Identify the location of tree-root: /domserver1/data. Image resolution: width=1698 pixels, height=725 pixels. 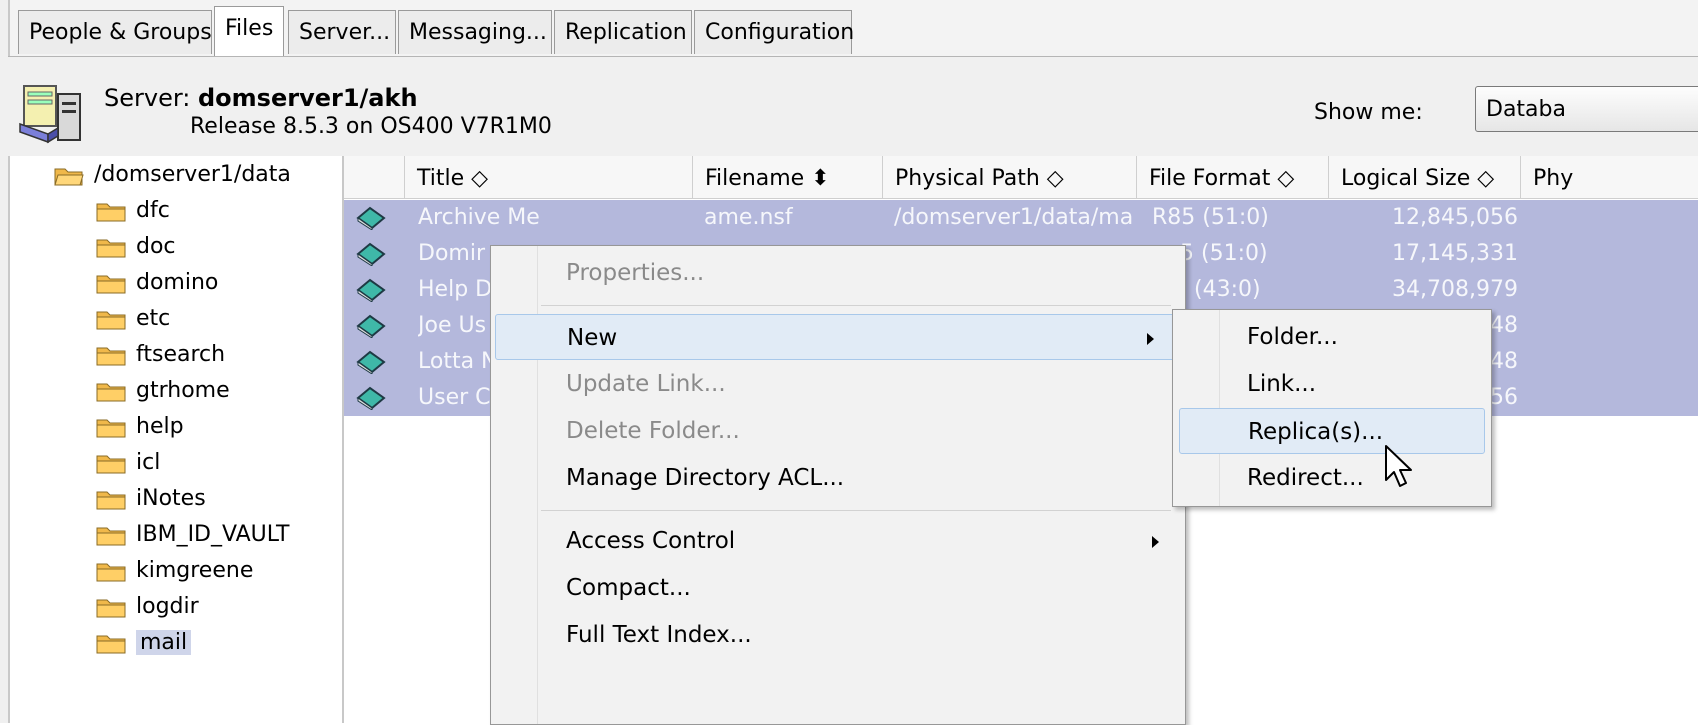
(172, 175).